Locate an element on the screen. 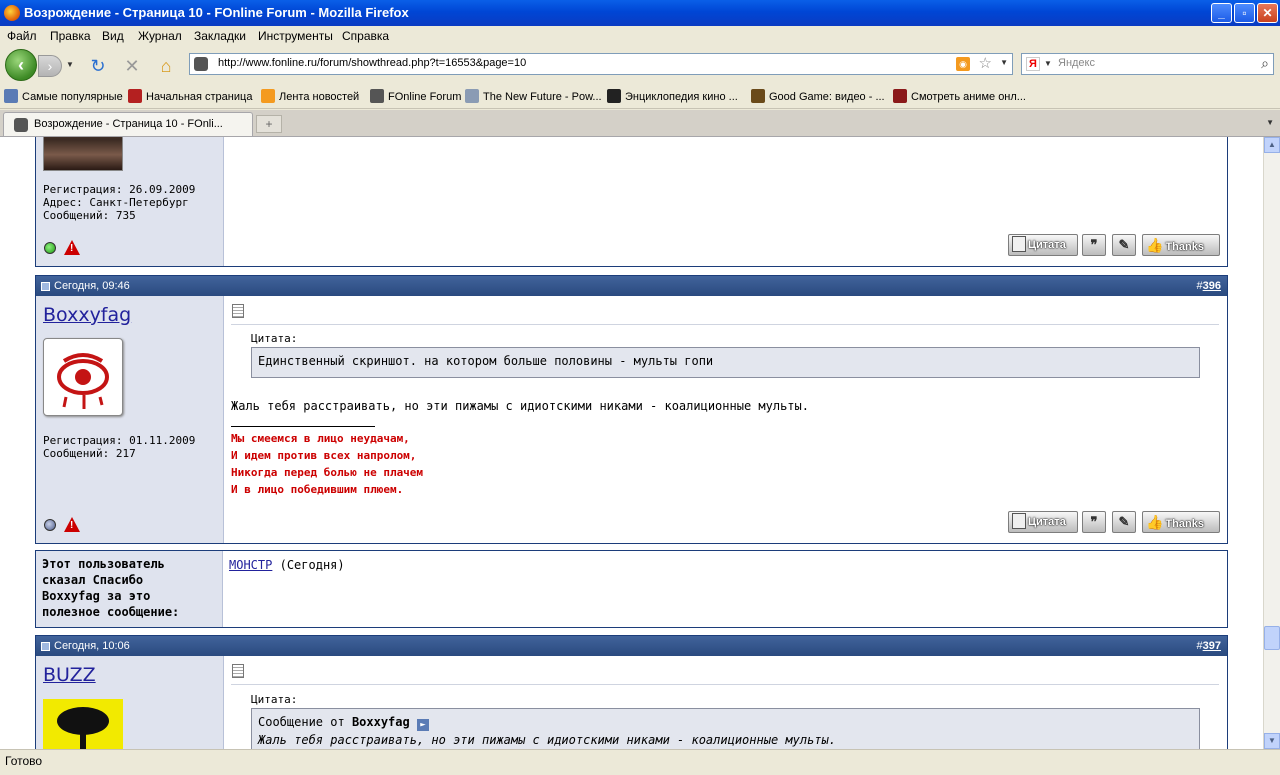 Image resolution: width=1280 pixels, height=775 pixels. post-number: #397 is located at coordinates (1208, 646).